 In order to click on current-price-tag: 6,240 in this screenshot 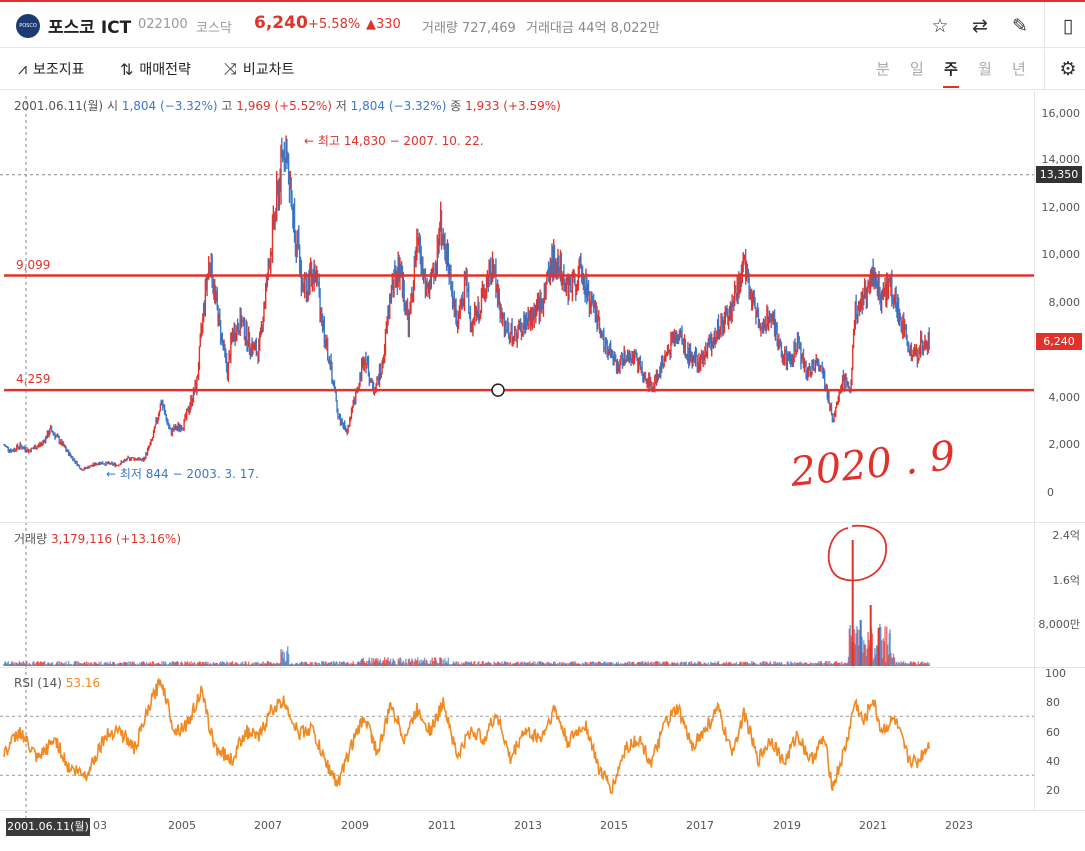, I will do `click(1059, 341)`.